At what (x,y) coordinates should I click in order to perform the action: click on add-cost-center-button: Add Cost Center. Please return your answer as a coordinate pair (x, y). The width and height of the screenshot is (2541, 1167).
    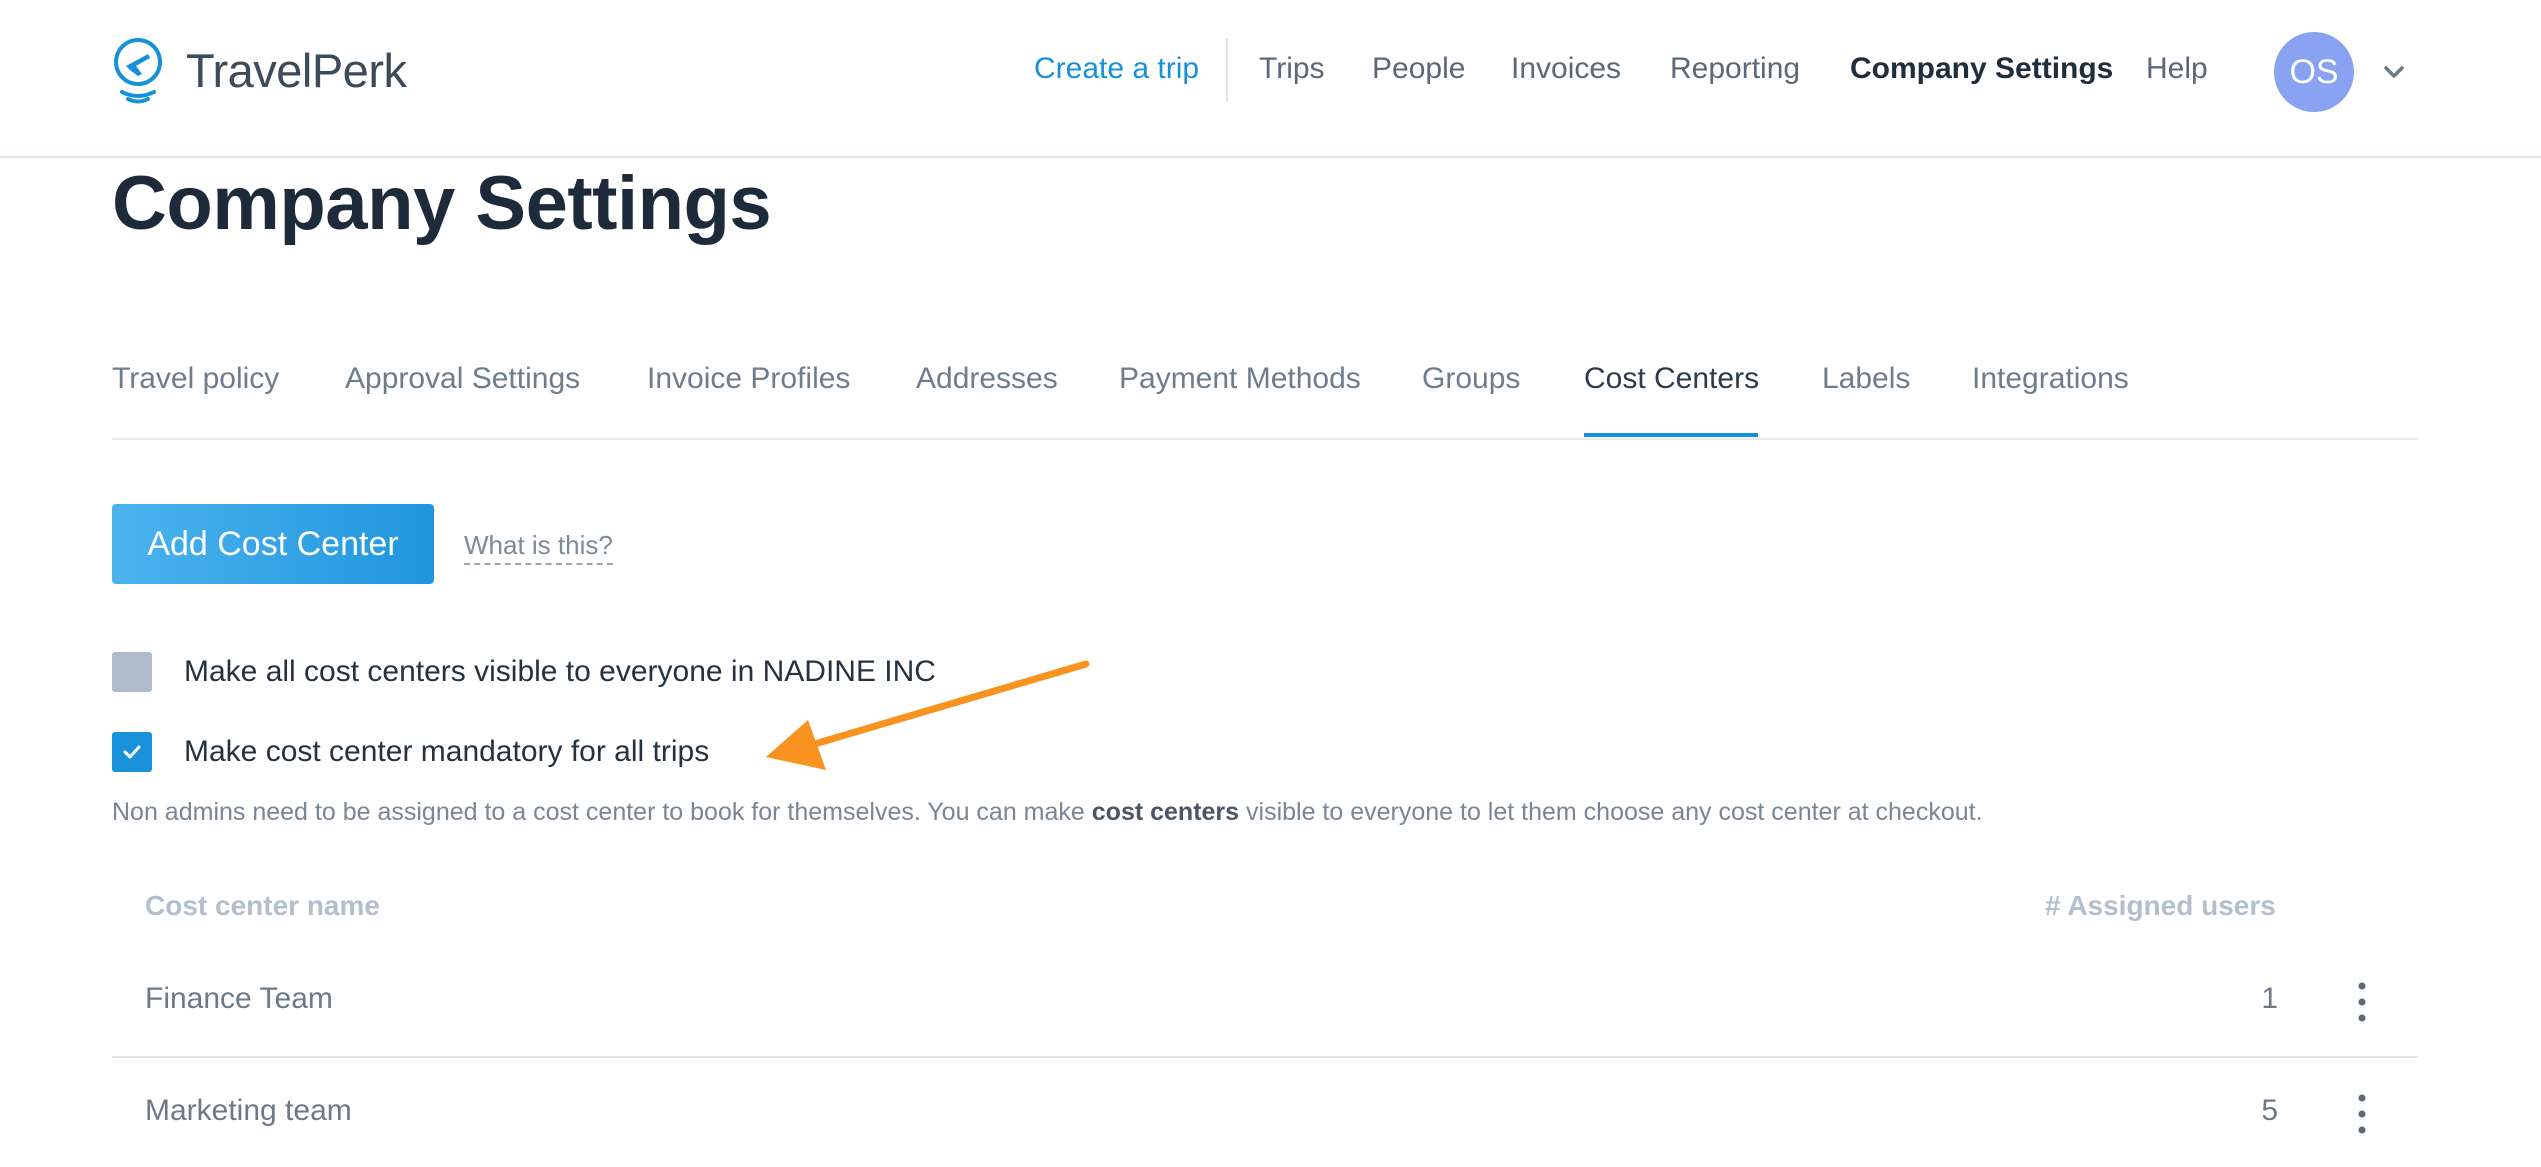
    Looking at the image, I should click on (273, 544).